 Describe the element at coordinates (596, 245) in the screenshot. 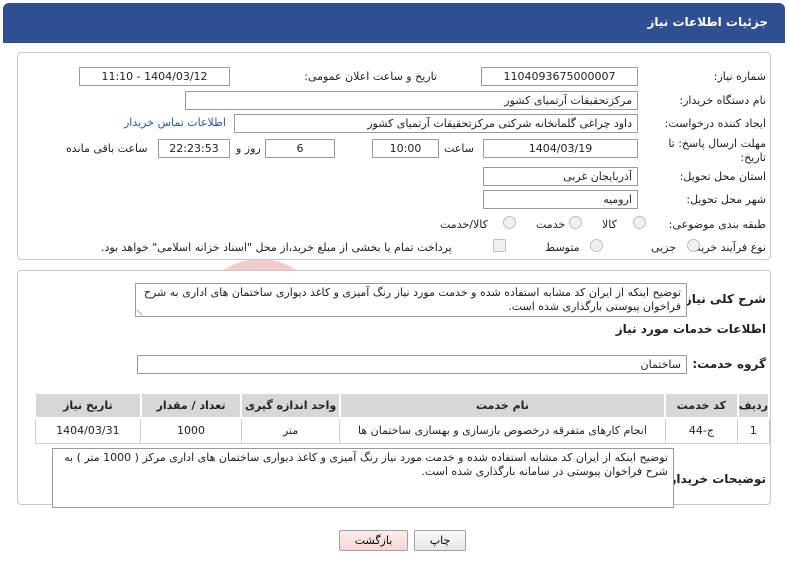

I see `process-medium-radio` at that location.